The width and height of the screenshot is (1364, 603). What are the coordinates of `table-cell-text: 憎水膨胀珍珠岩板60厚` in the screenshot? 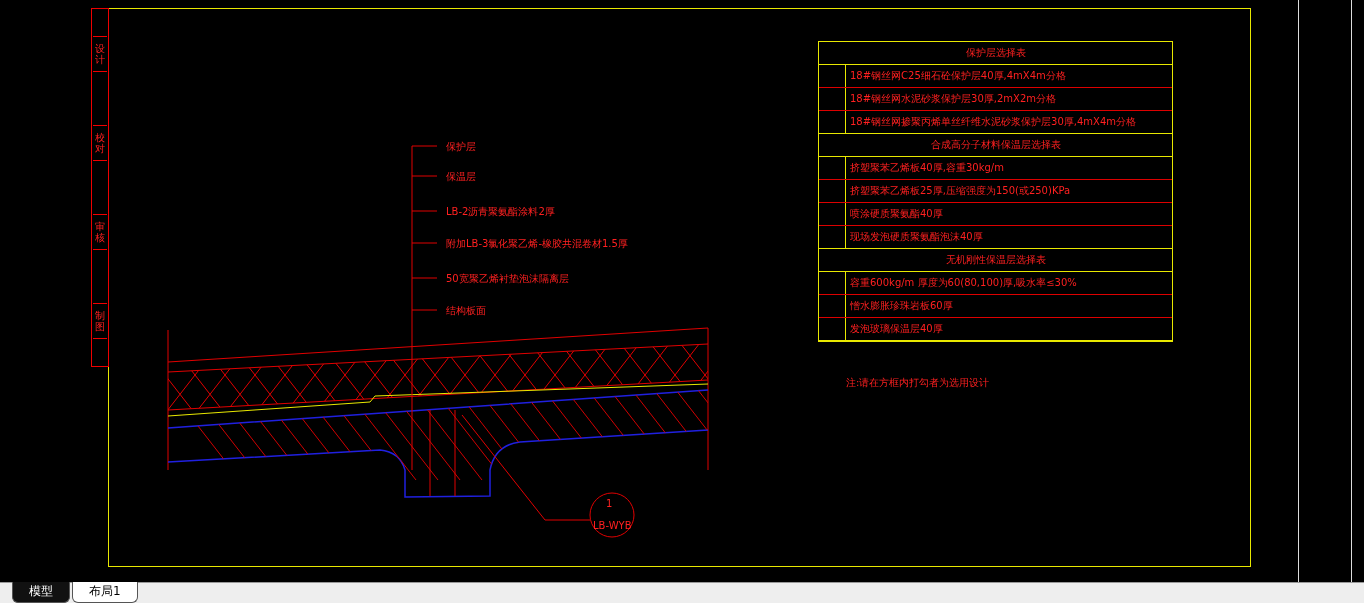 It's located at (901, 306).